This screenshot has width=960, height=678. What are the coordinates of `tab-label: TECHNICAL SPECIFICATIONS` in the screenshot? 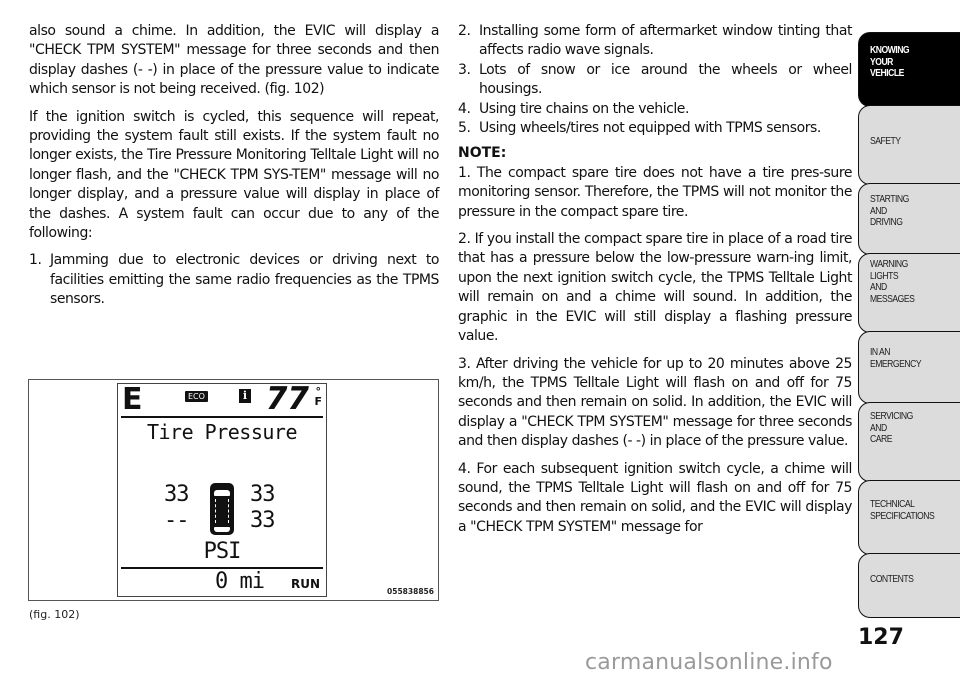 It's located at (902, 510).